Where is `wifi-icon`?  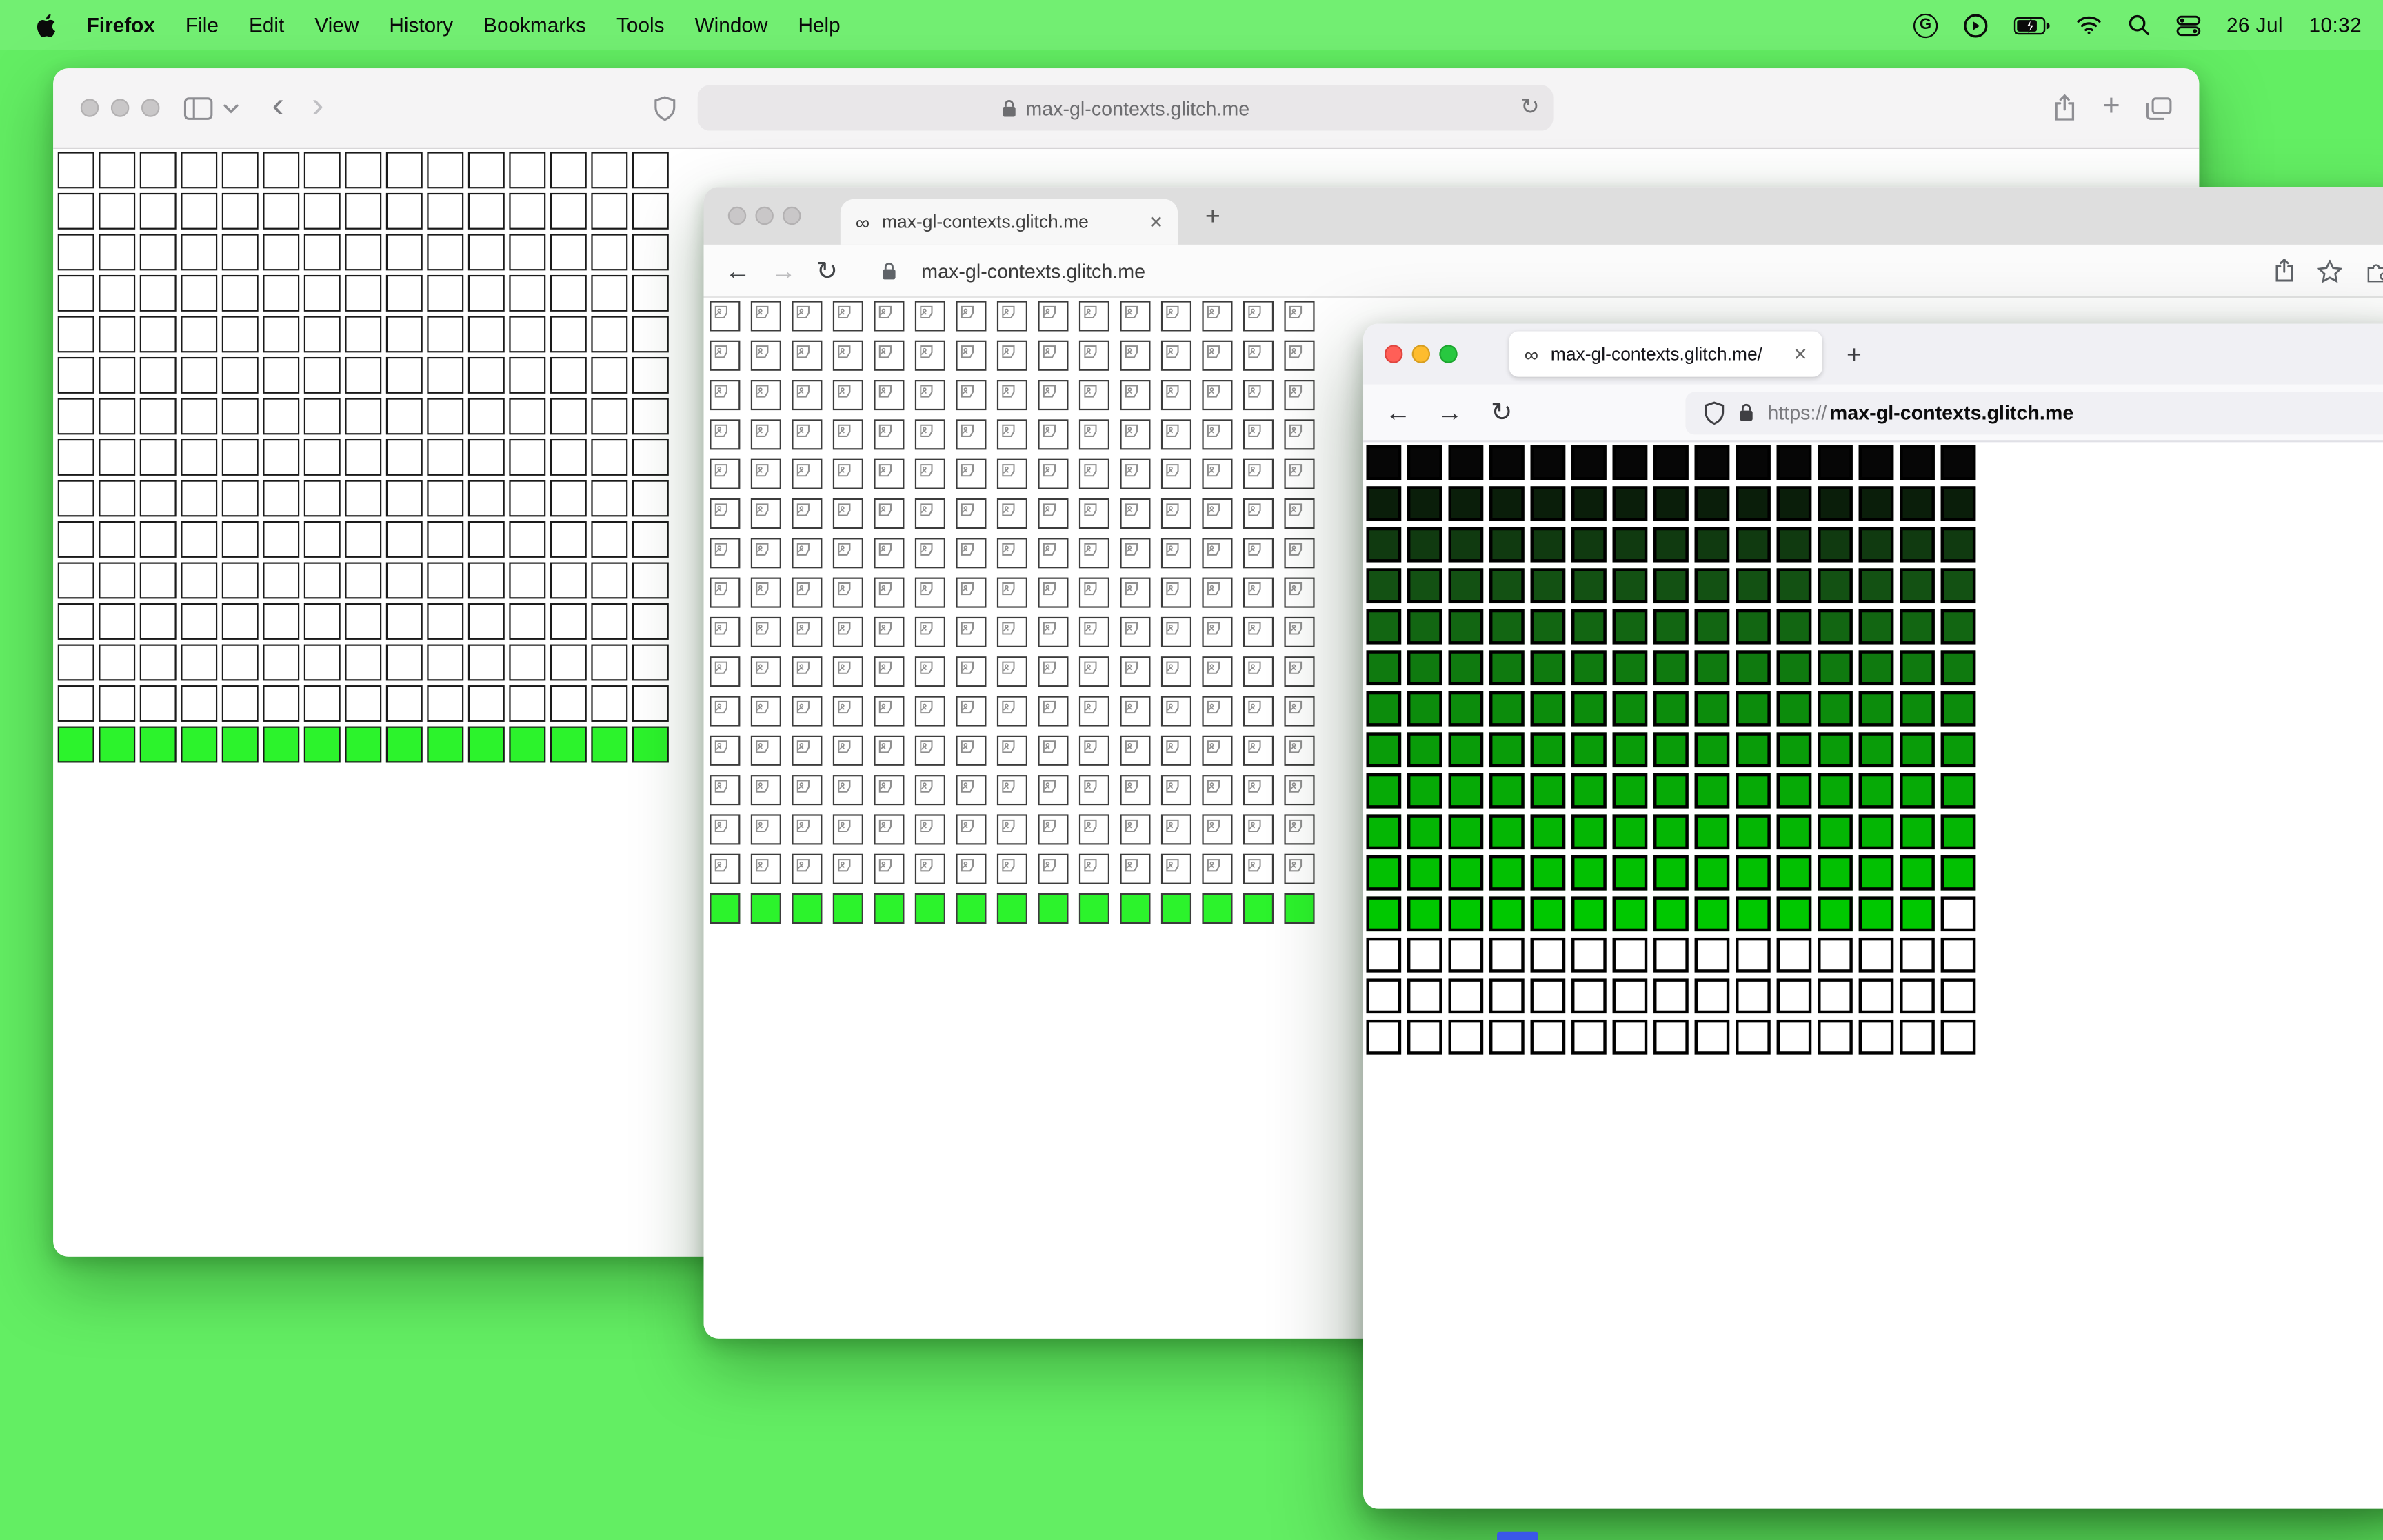
wifi-icon is located at coordinates (2089, 25).